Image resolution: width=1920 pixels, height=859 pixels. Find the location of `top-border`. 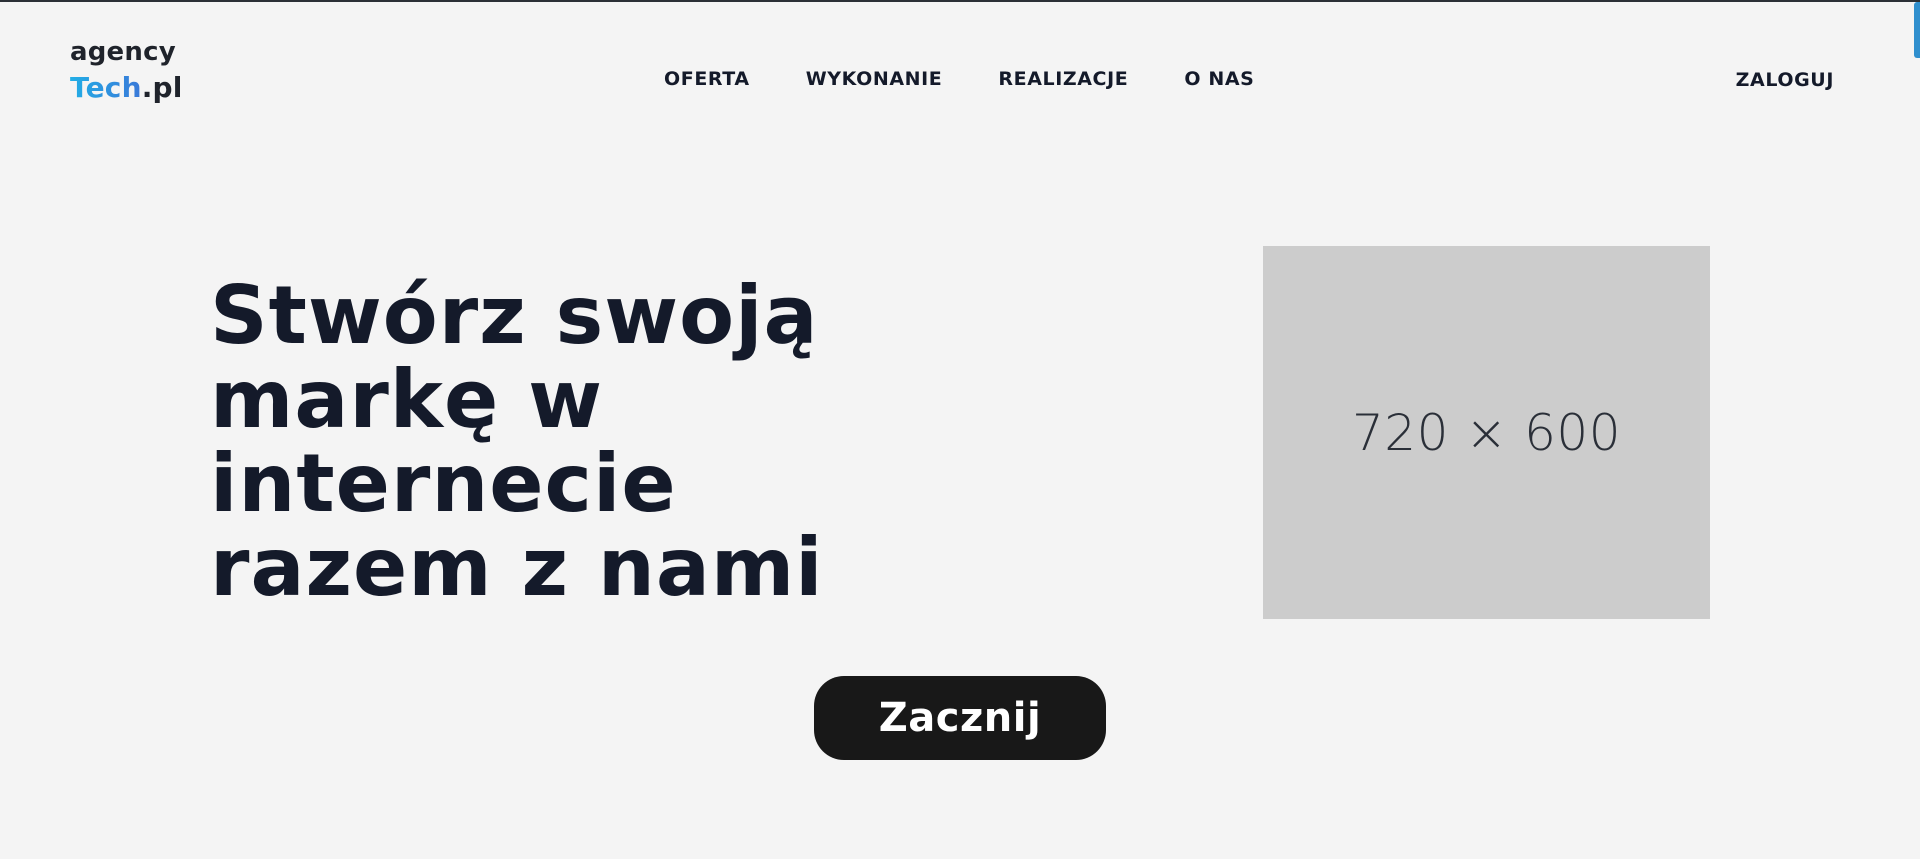

top-border is located at coordinates (960, 1).